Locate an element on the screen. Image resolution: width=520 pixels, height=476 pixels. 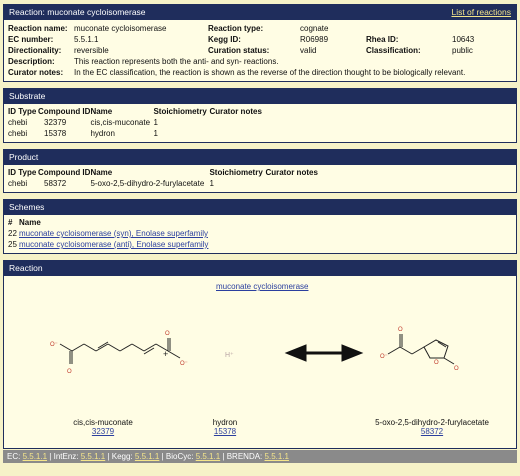
cis-cis-muconate-structure is located at coordinates (120, 351).